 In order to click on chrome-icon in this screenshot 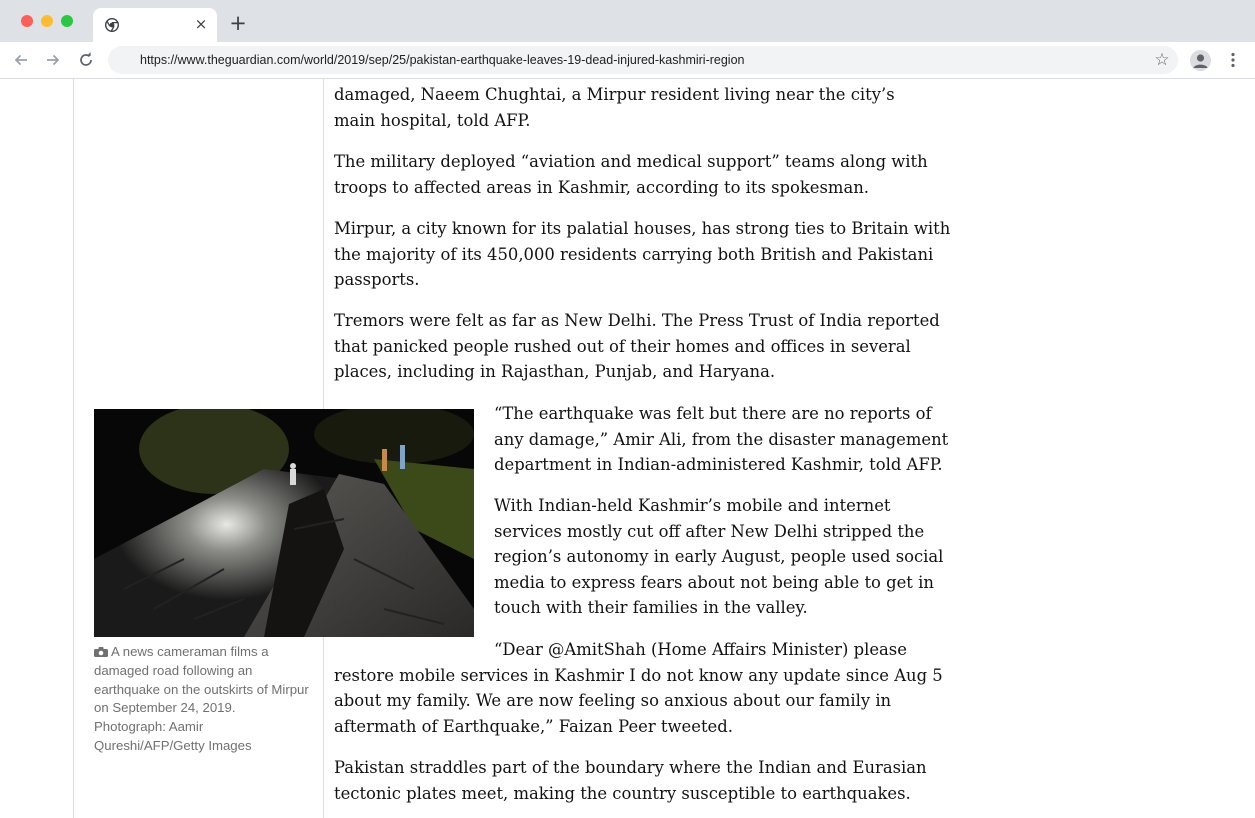, I will do `click(112, 25)`.